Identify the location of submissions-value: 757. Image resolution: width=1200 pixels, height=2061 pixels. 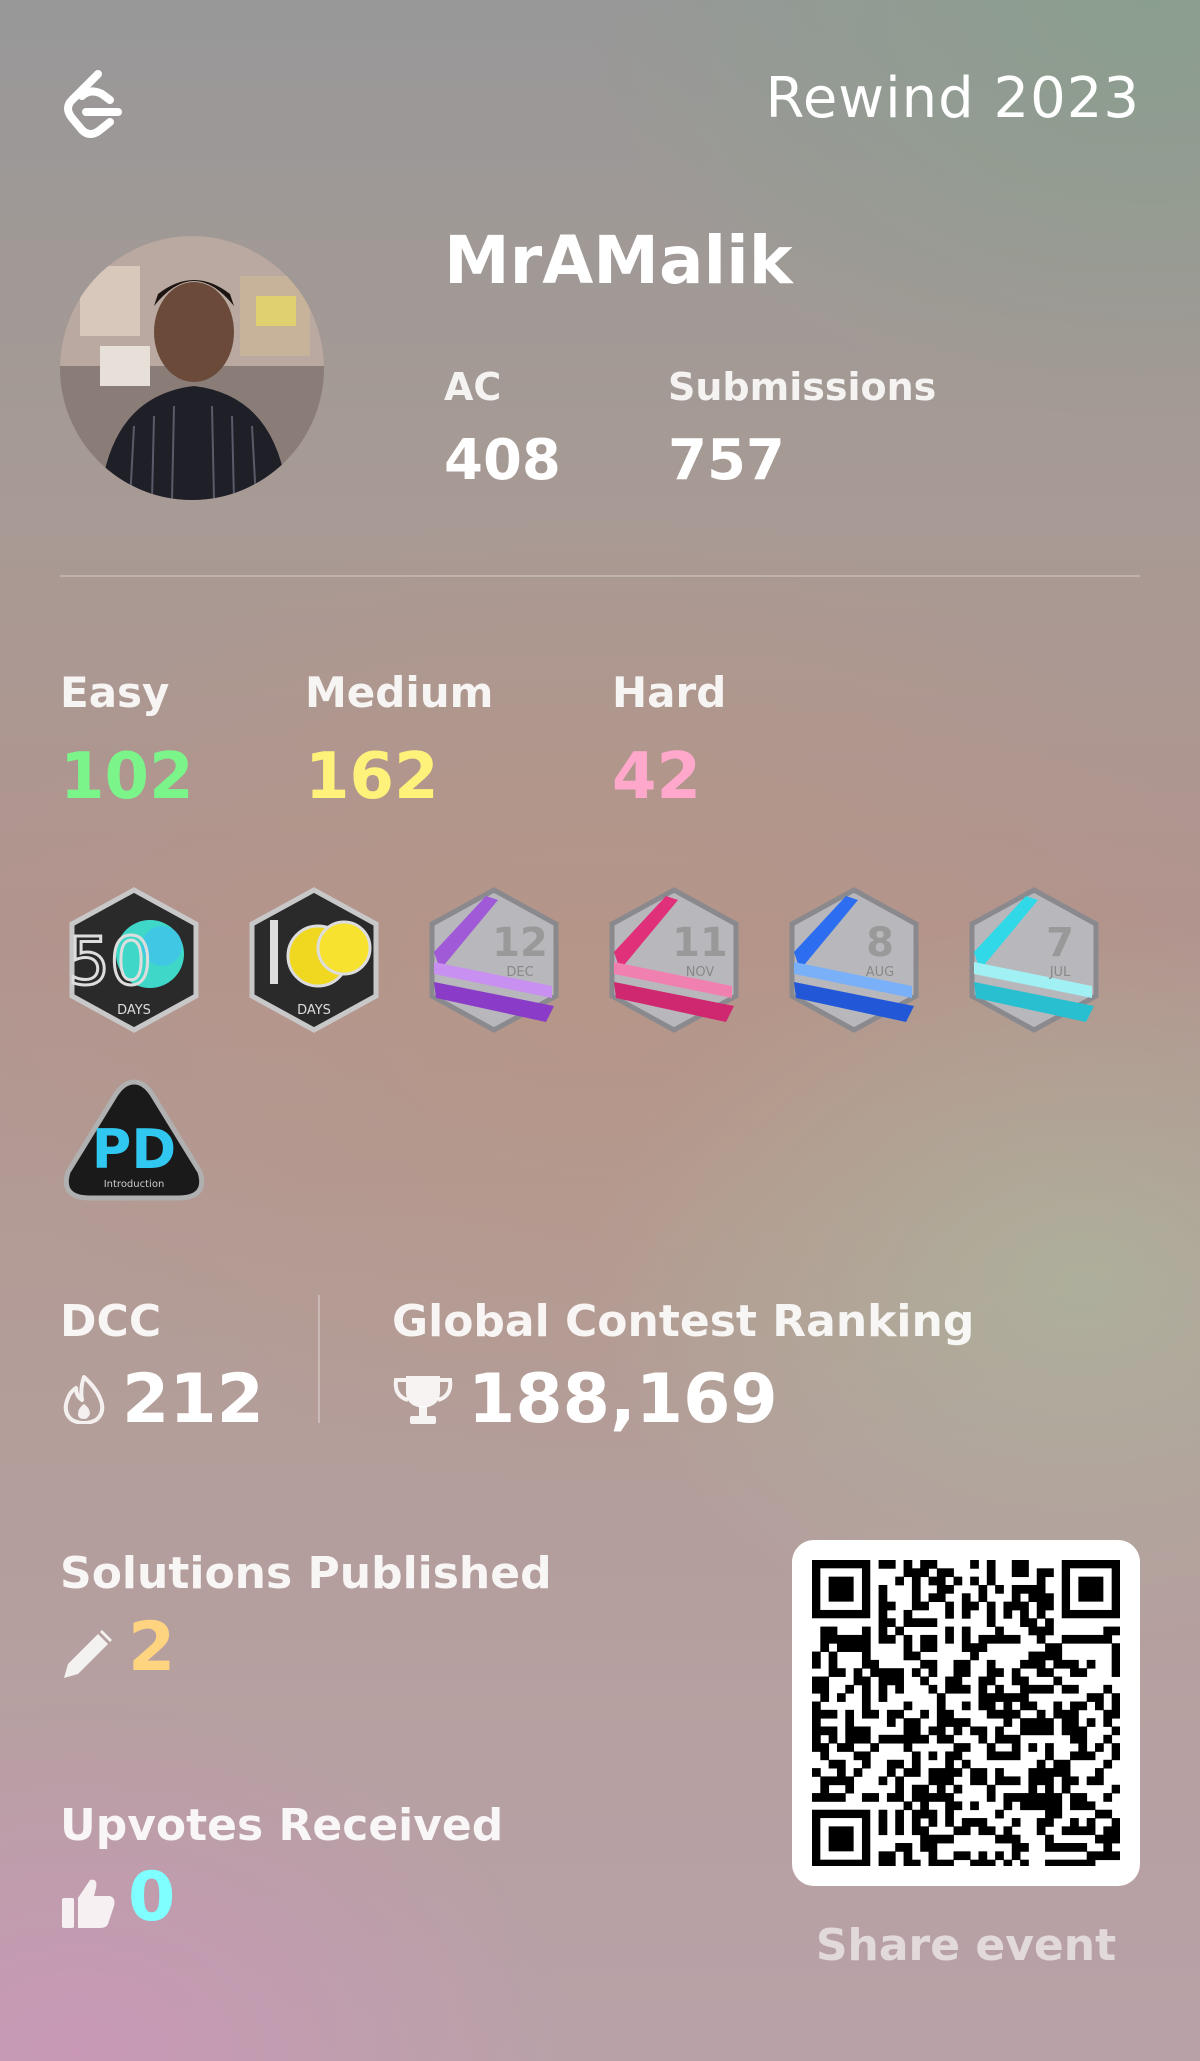
(726, 460).